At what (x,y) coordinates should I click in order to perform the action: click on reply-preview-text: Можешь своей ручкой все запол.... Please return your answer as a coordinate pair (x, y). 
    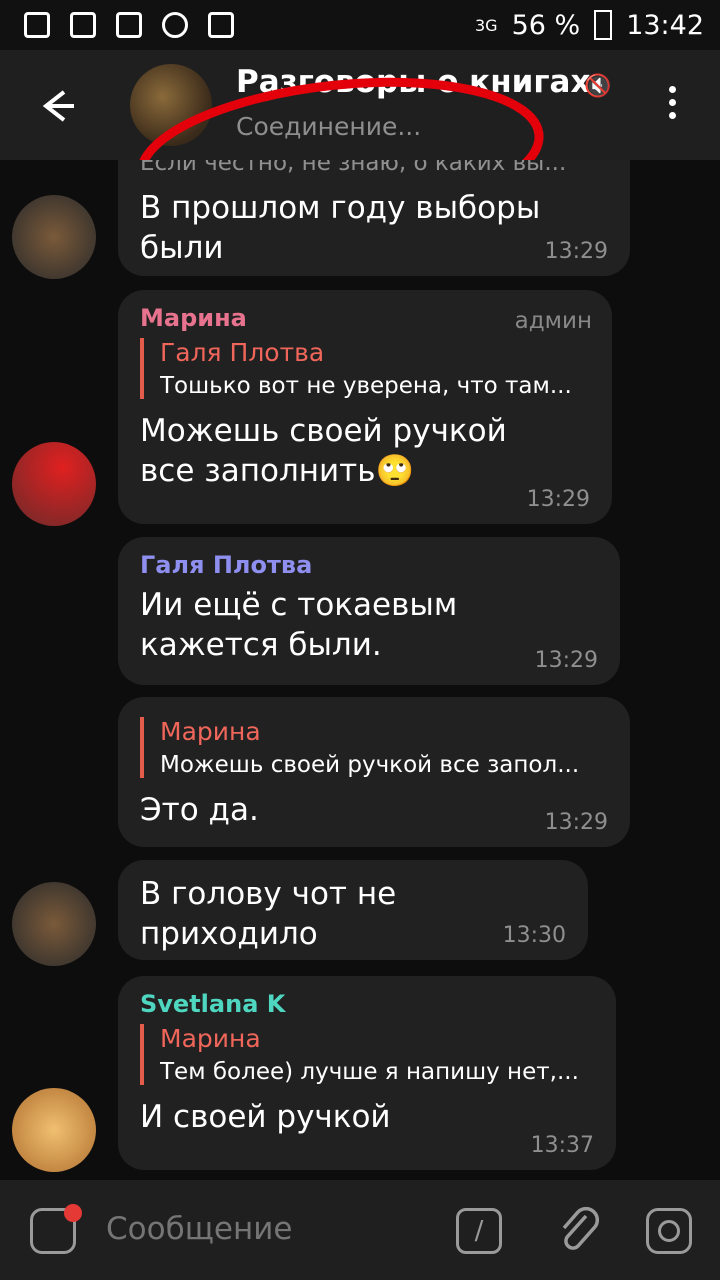
    Looking at the image, I should click on (370, 765).